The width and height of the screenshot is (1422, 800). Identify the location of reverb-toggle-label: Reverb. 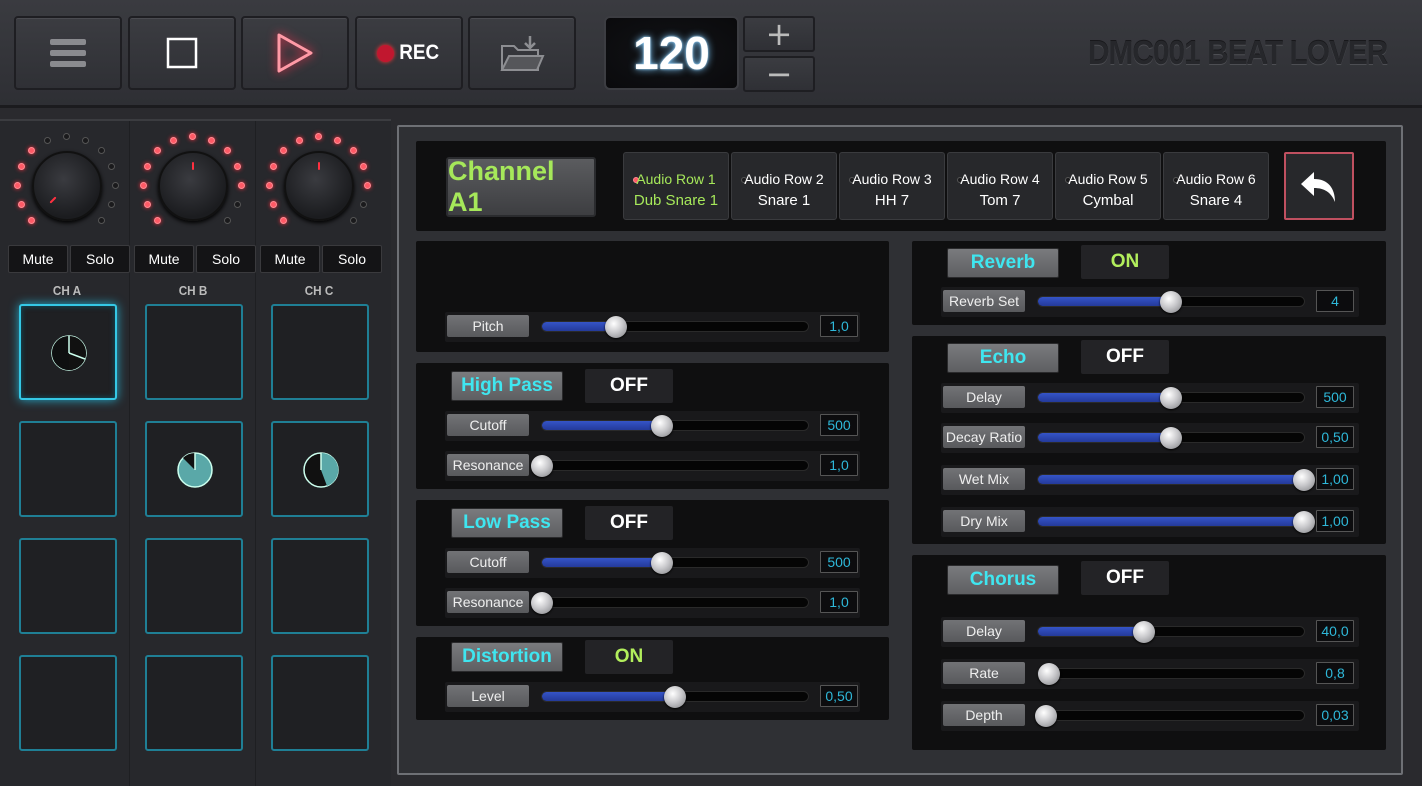
(1003, 263).